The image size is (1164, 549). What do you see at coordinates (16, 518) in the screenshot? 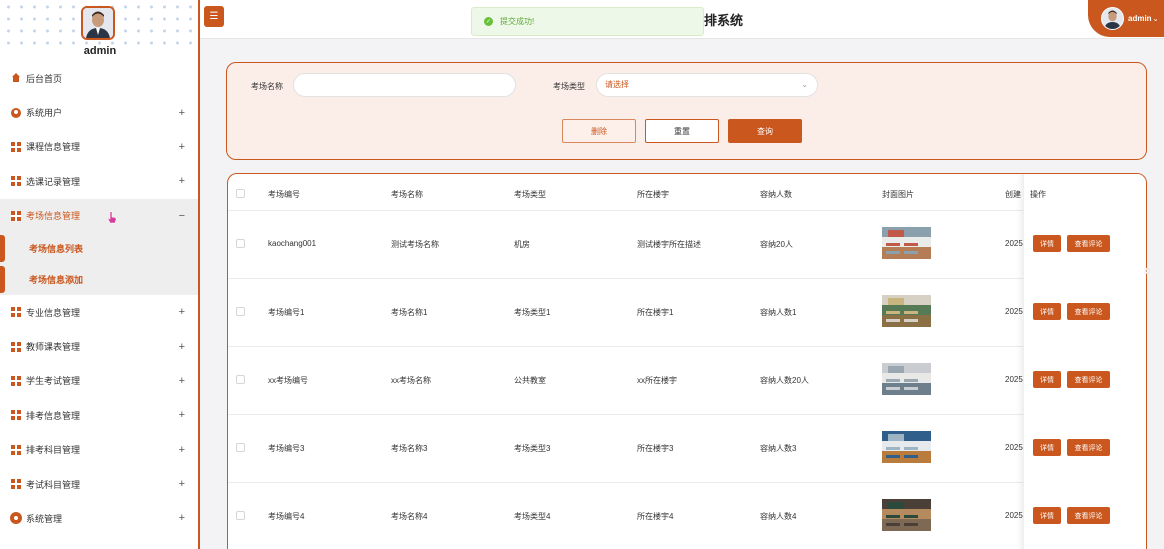
I see `gear-icon` at bounding box center [16, 518].